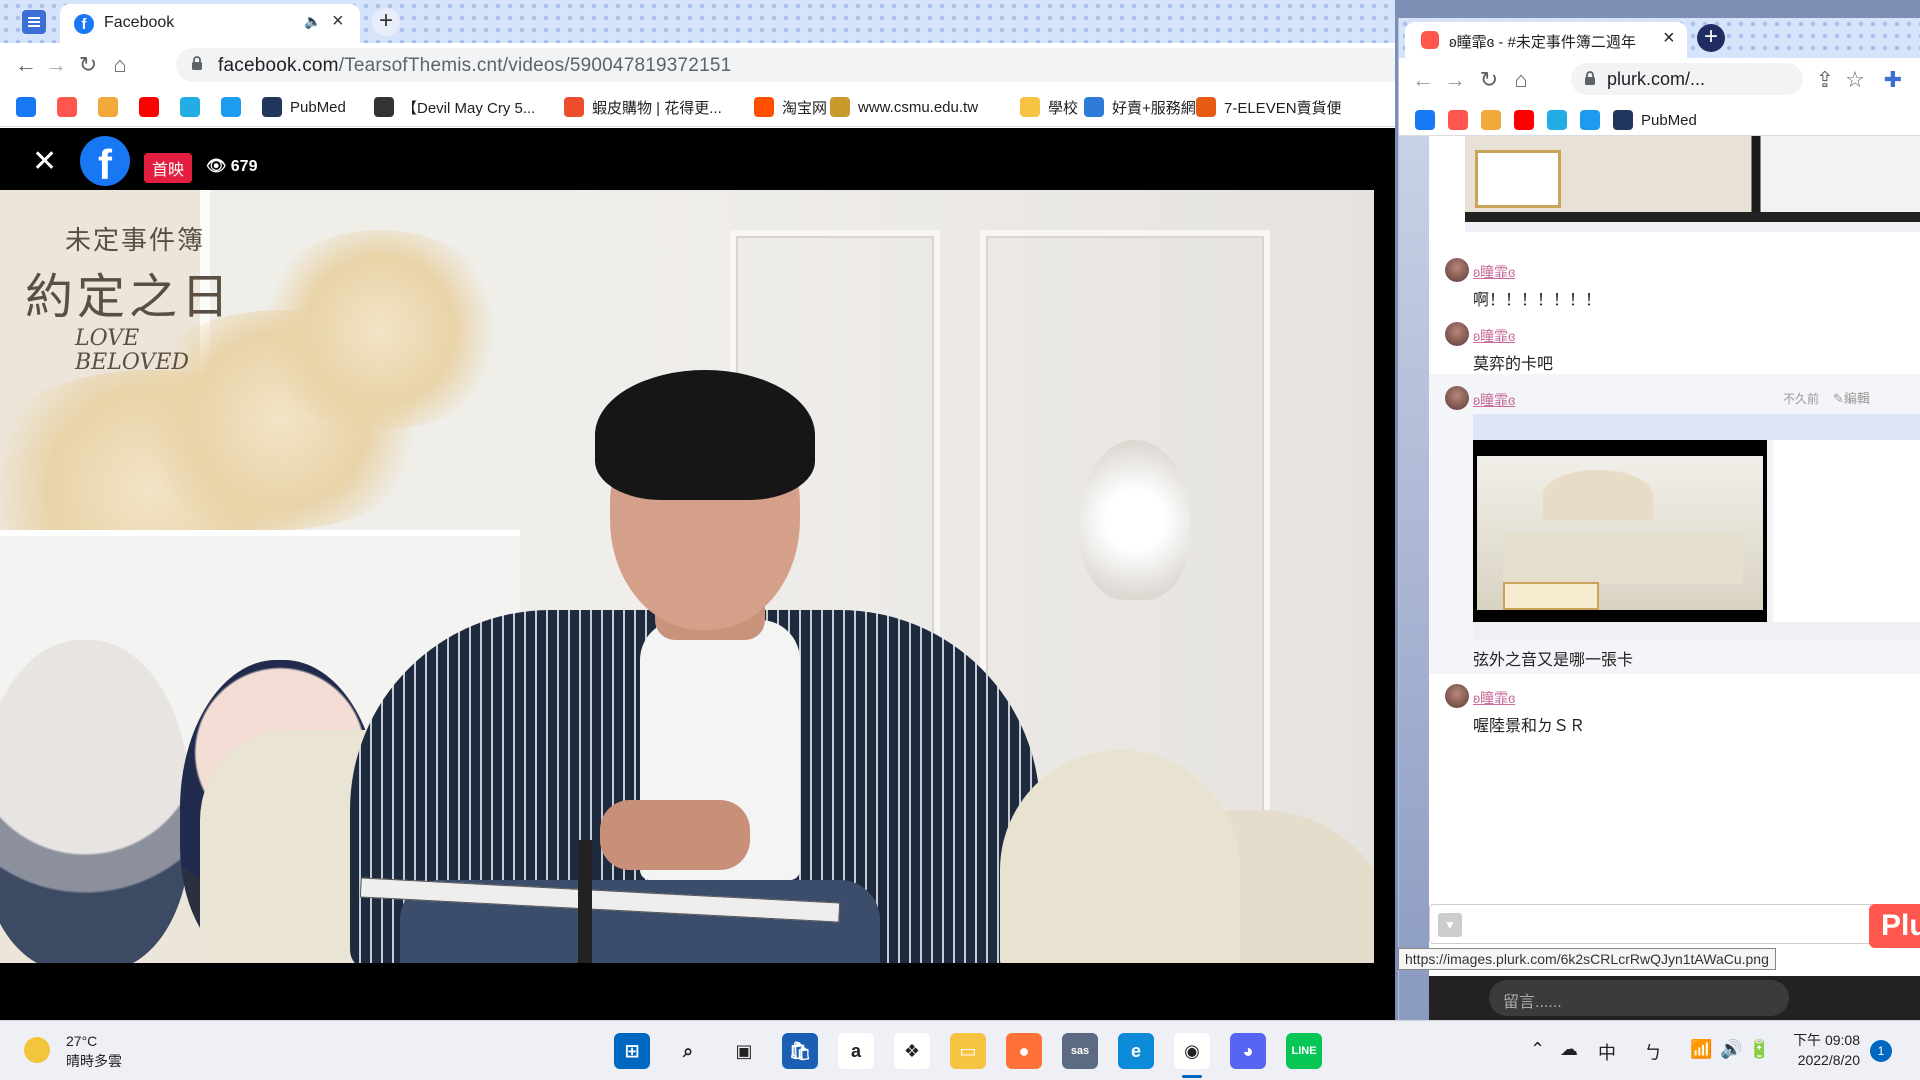  I want to click on tab-search-icon, so click(34, 22).